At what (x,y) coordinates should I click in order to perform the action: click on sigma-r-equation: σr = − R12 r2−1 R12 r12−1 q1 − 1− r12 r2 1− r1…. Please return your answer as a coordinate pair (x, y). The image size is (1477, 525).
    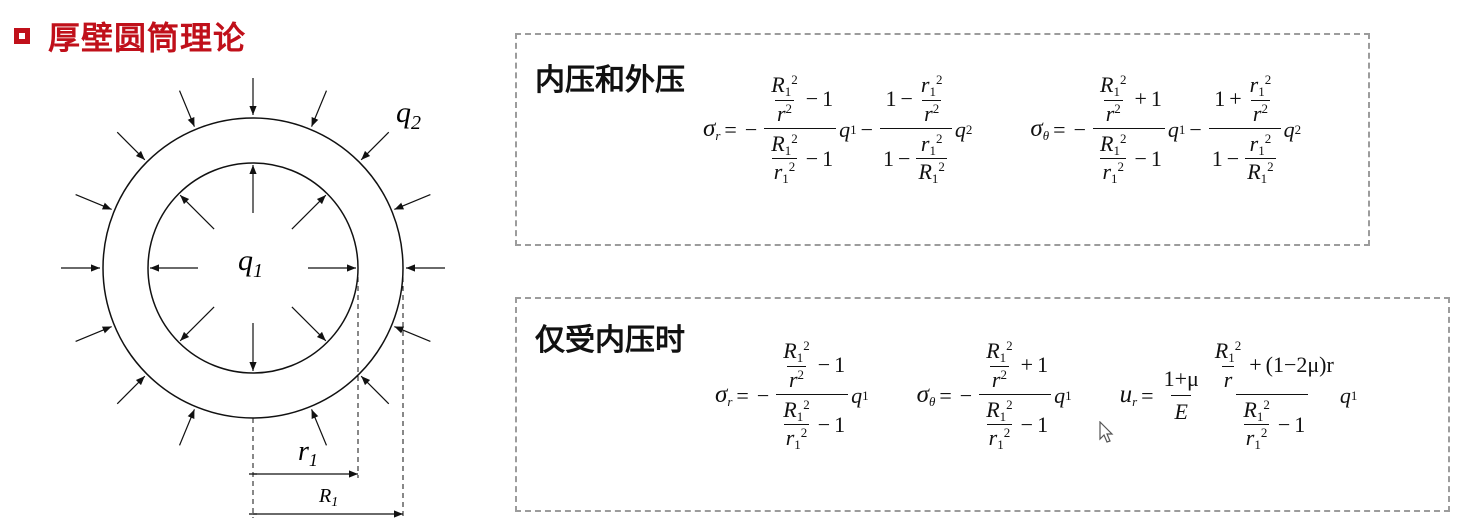
    Looking at the image, I should click on (1002, 129).